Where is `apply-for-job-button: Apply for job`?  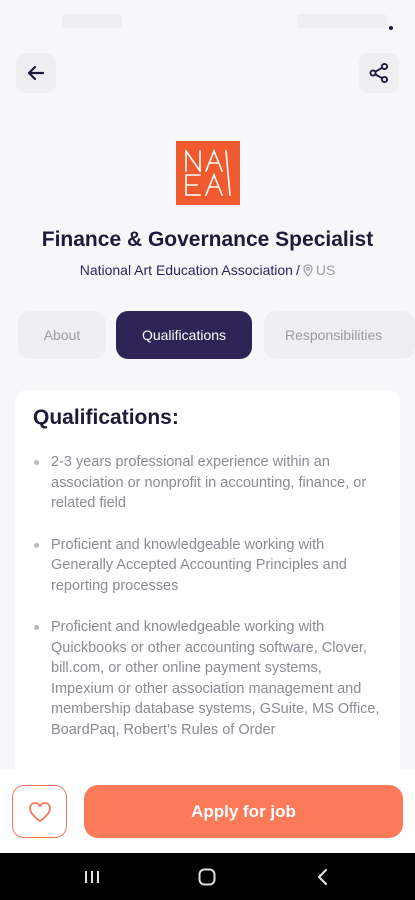 apply-for-job-button: Apply for job is located at coordinates (243, 811).